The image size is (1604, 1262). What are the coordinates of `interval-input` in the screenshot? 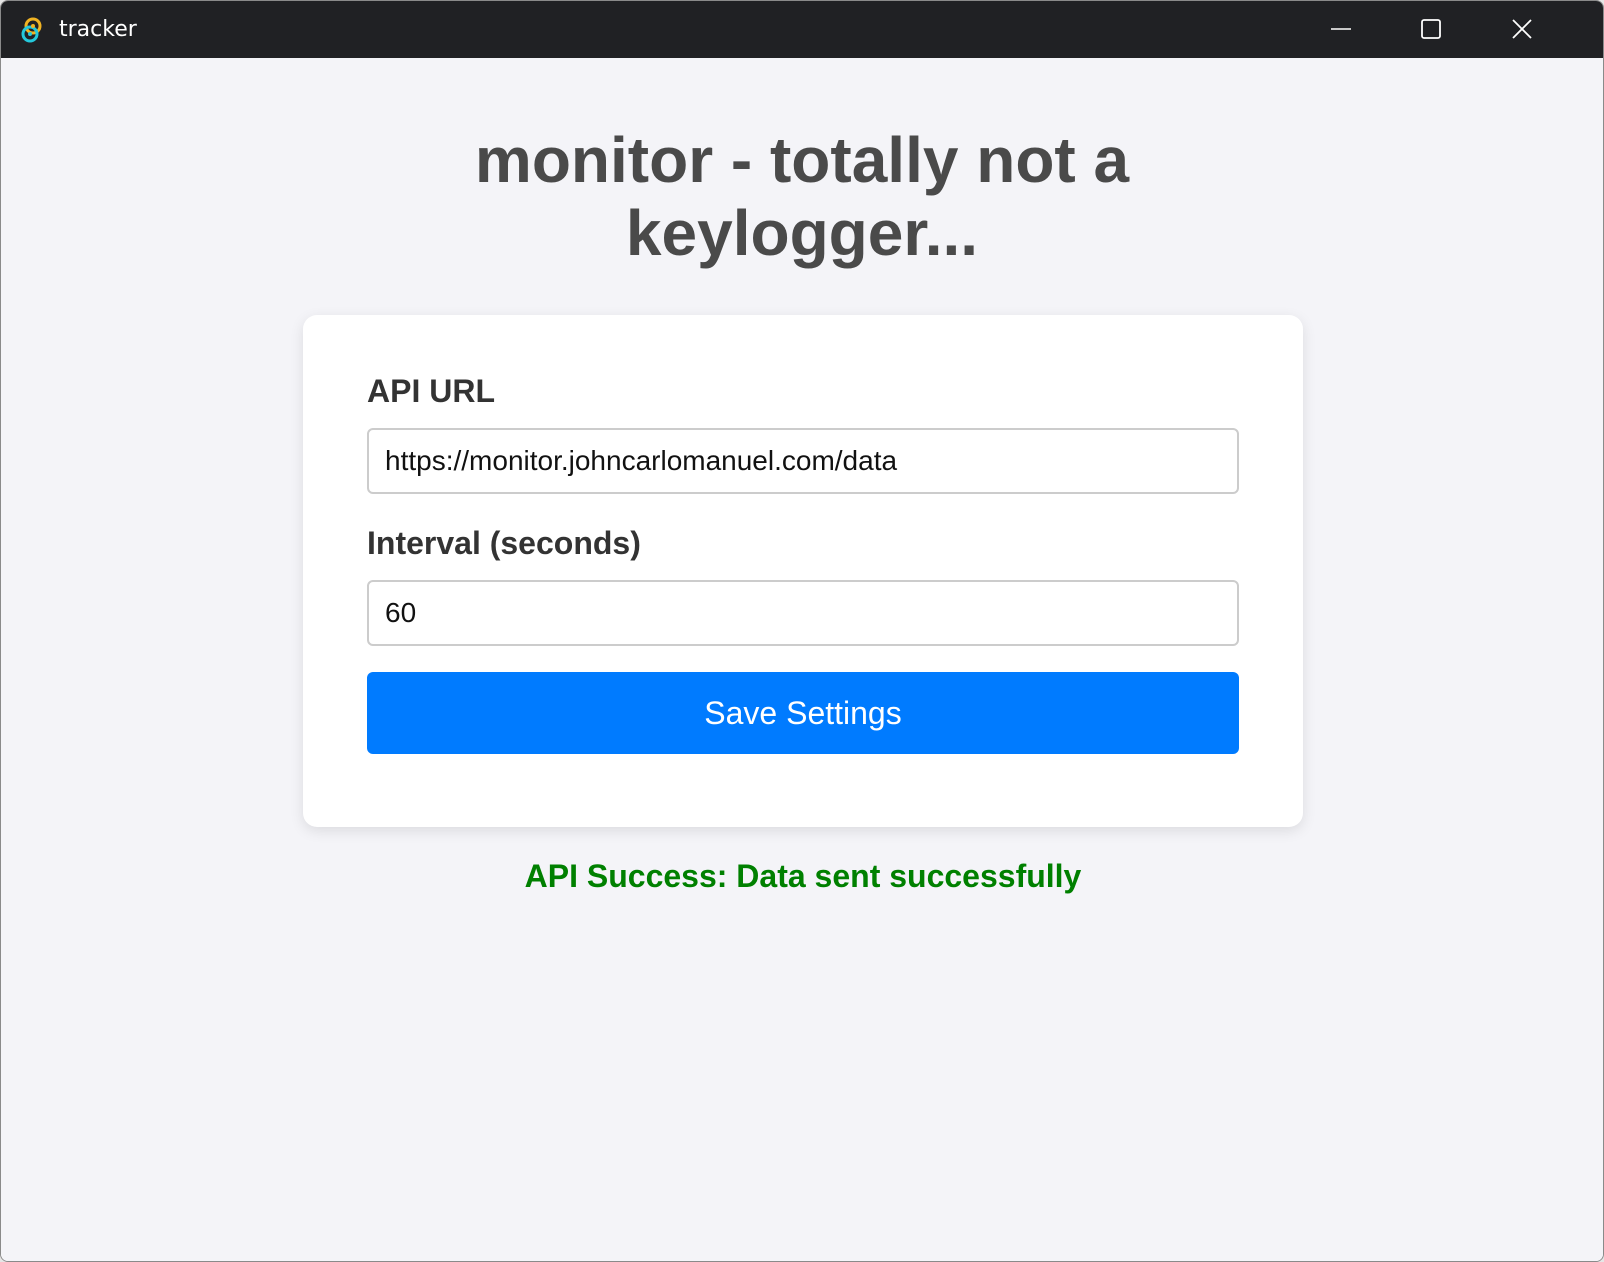 It's located at (803, 613).